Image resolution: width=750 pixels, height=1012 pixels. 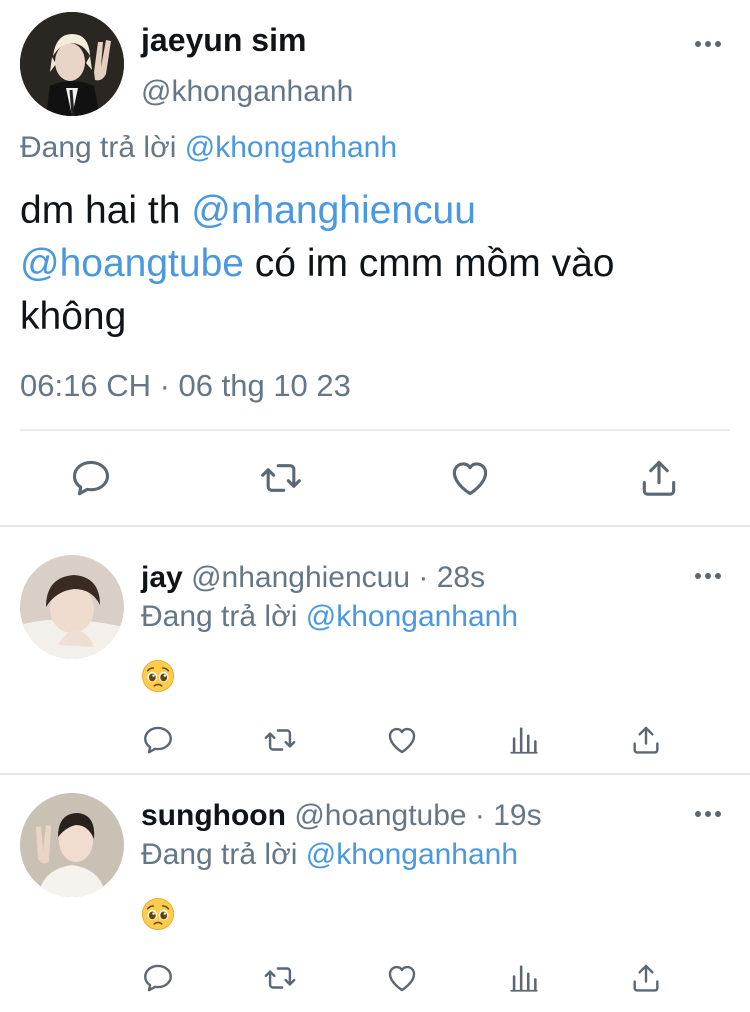 I want to click on tweet-text-start: dm hai th, so click(x=106, y=210).